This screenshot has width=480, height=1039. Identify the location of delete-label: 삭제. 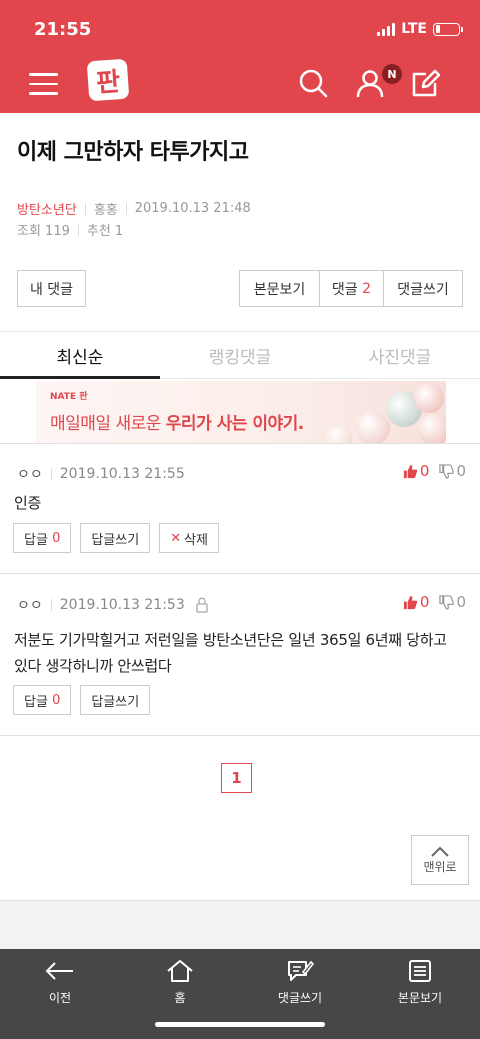
(196, 540).